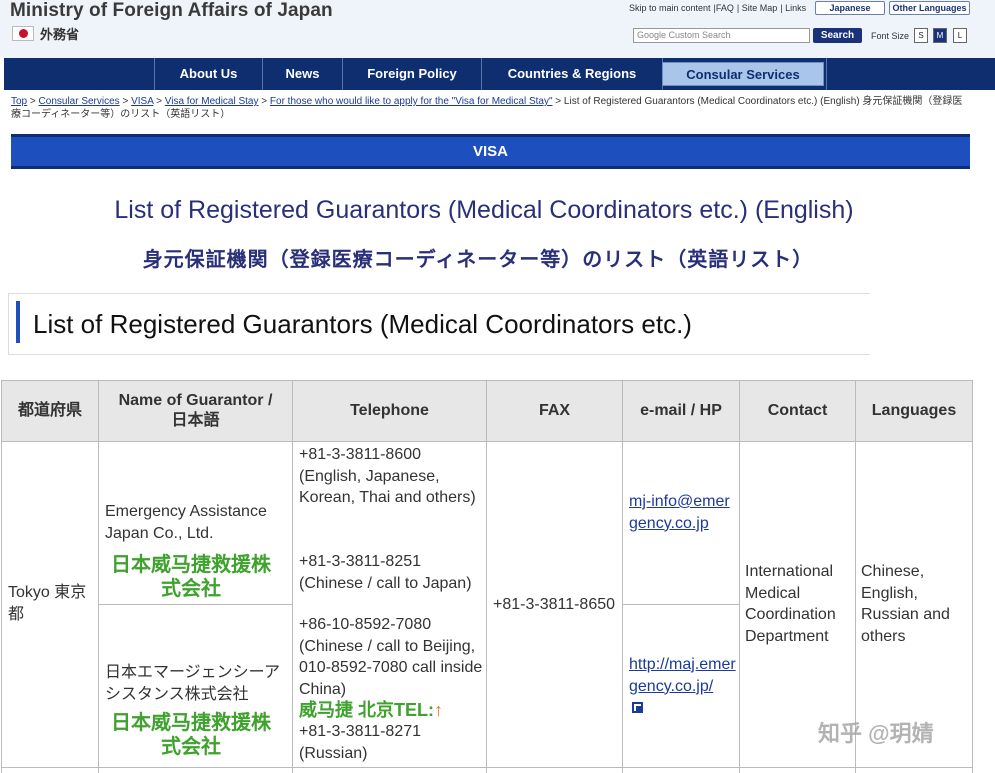  What do you see at coordinates (905, 604) in the screenshot?
I see `cell-languages: Chinese, English, Russian and others` at bounding box center [905, 604].